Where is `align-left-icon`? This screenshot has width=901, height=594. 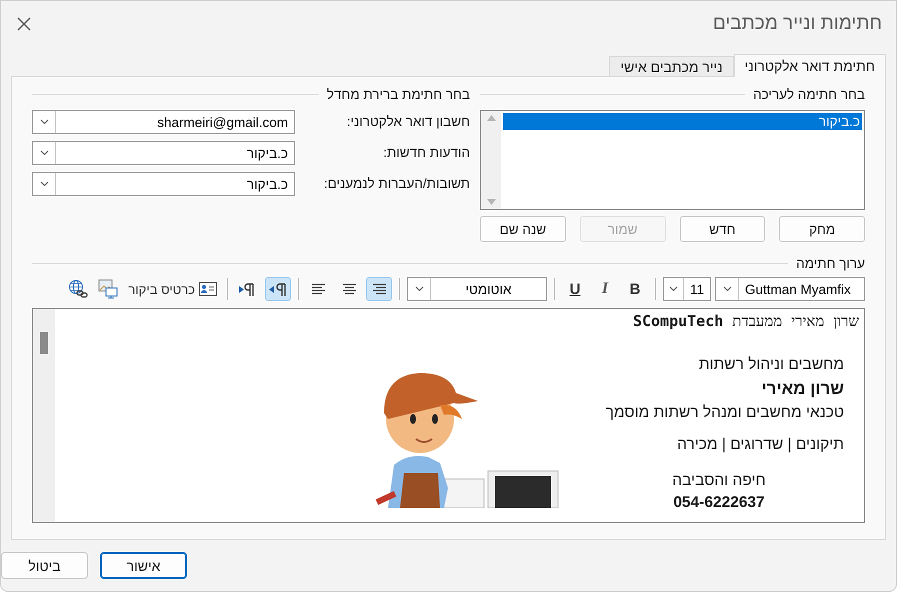
align-left-icon is located at coordinates (319, 289).